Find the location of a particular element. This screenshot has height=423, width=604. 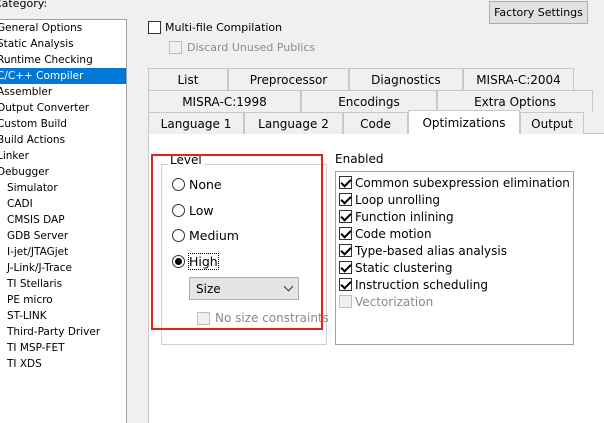

enabled-item-label: Instruction scheduling is located at coordinates (421, 284).